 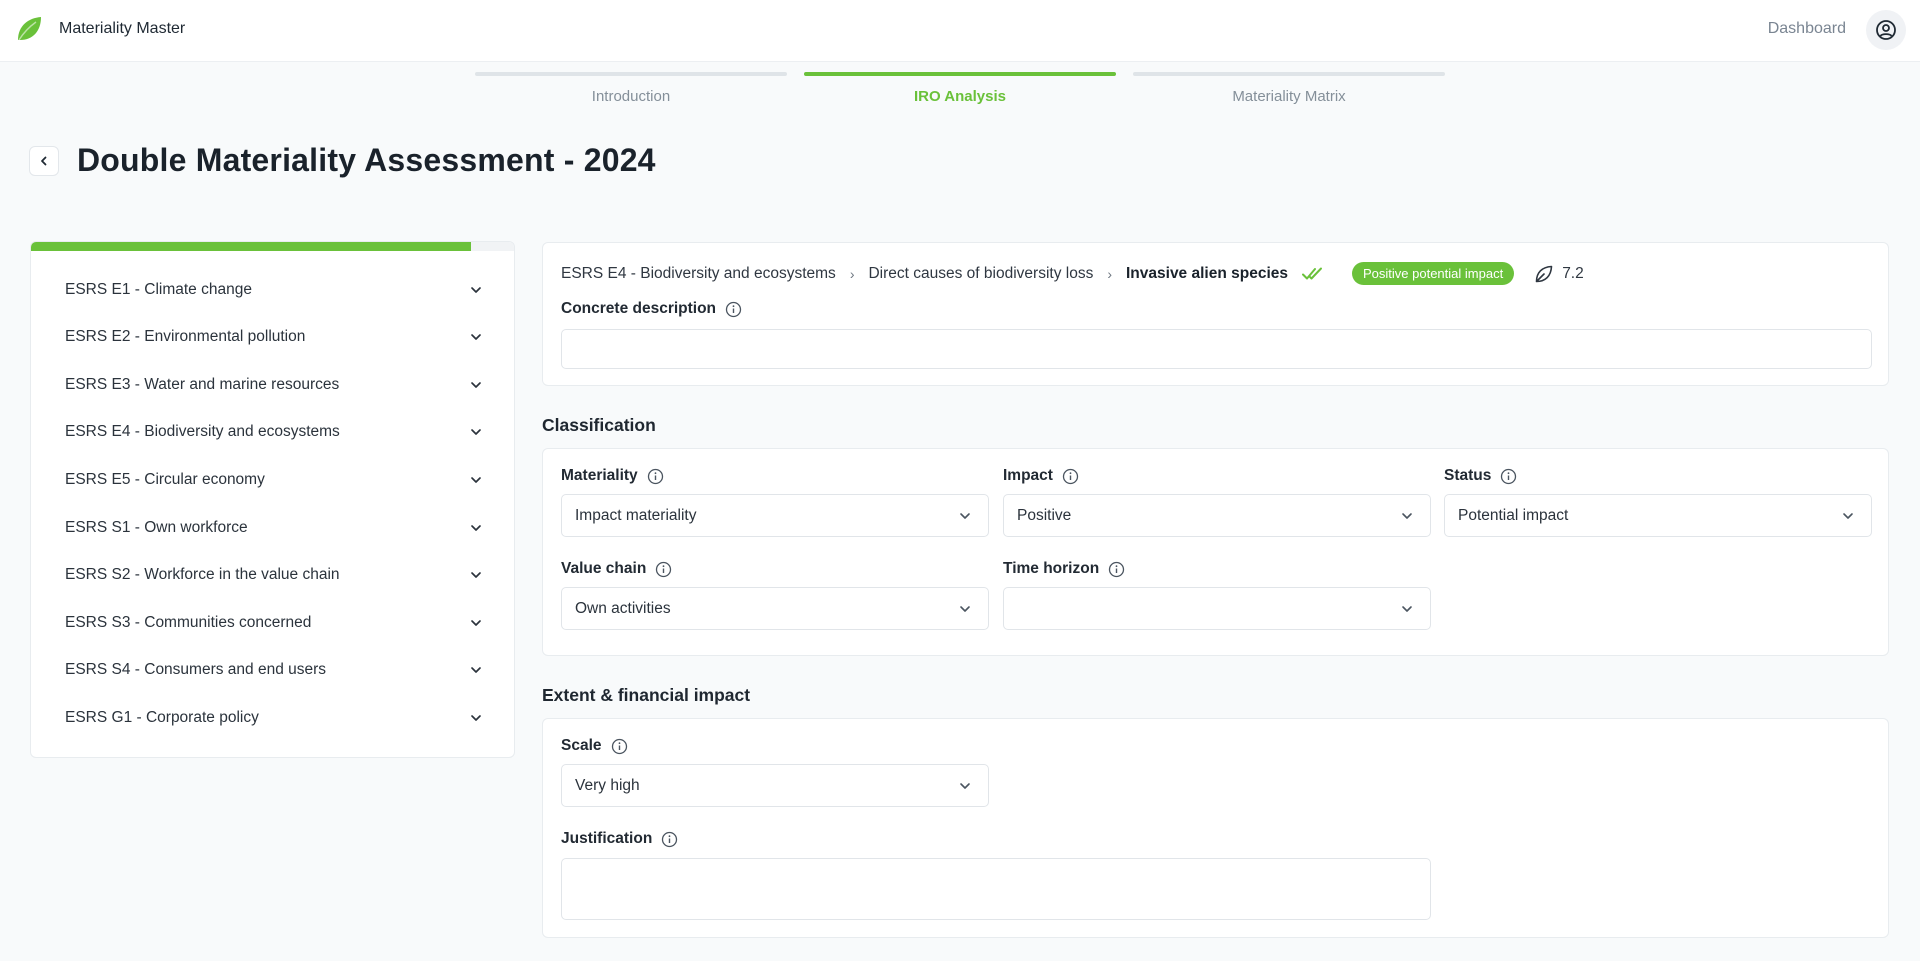 I want to click on sidebar-item: ESRS G1 - Corporate policy, so click(x=272, y=717).